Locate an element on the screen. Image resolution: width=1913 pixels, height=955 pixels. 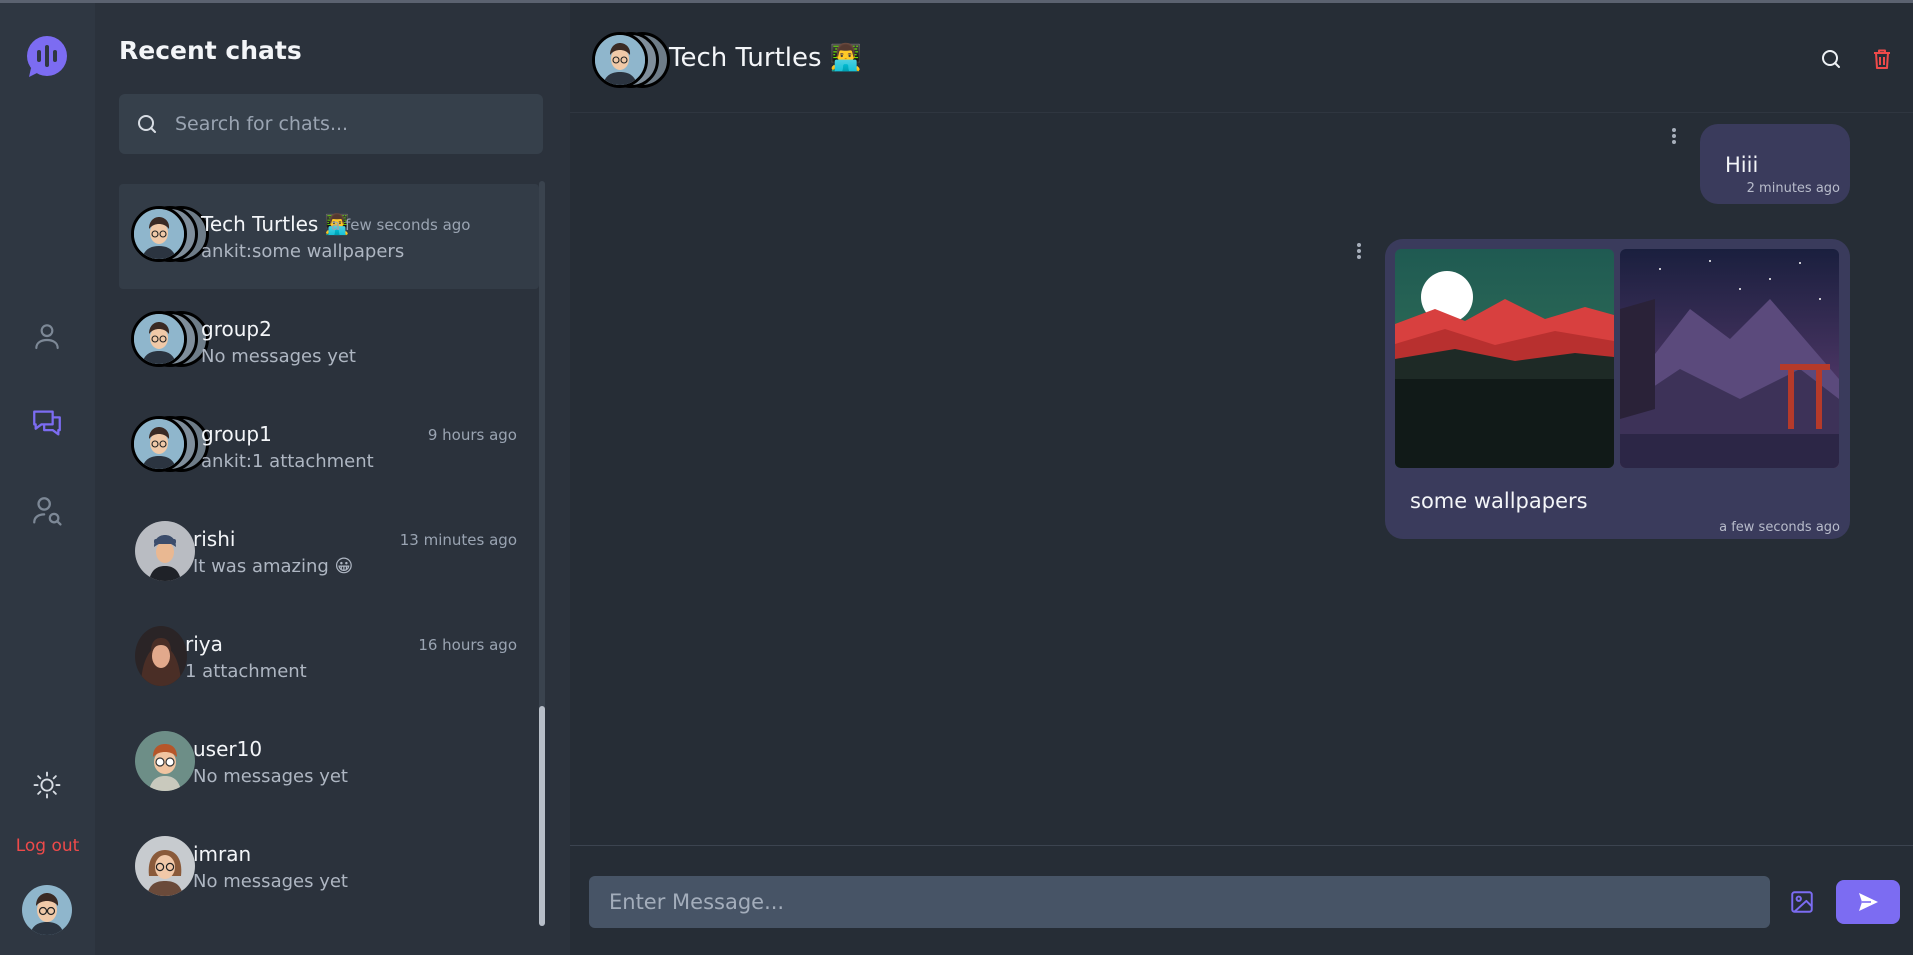
chat-name: user10 is located at coordinates (228, 749).